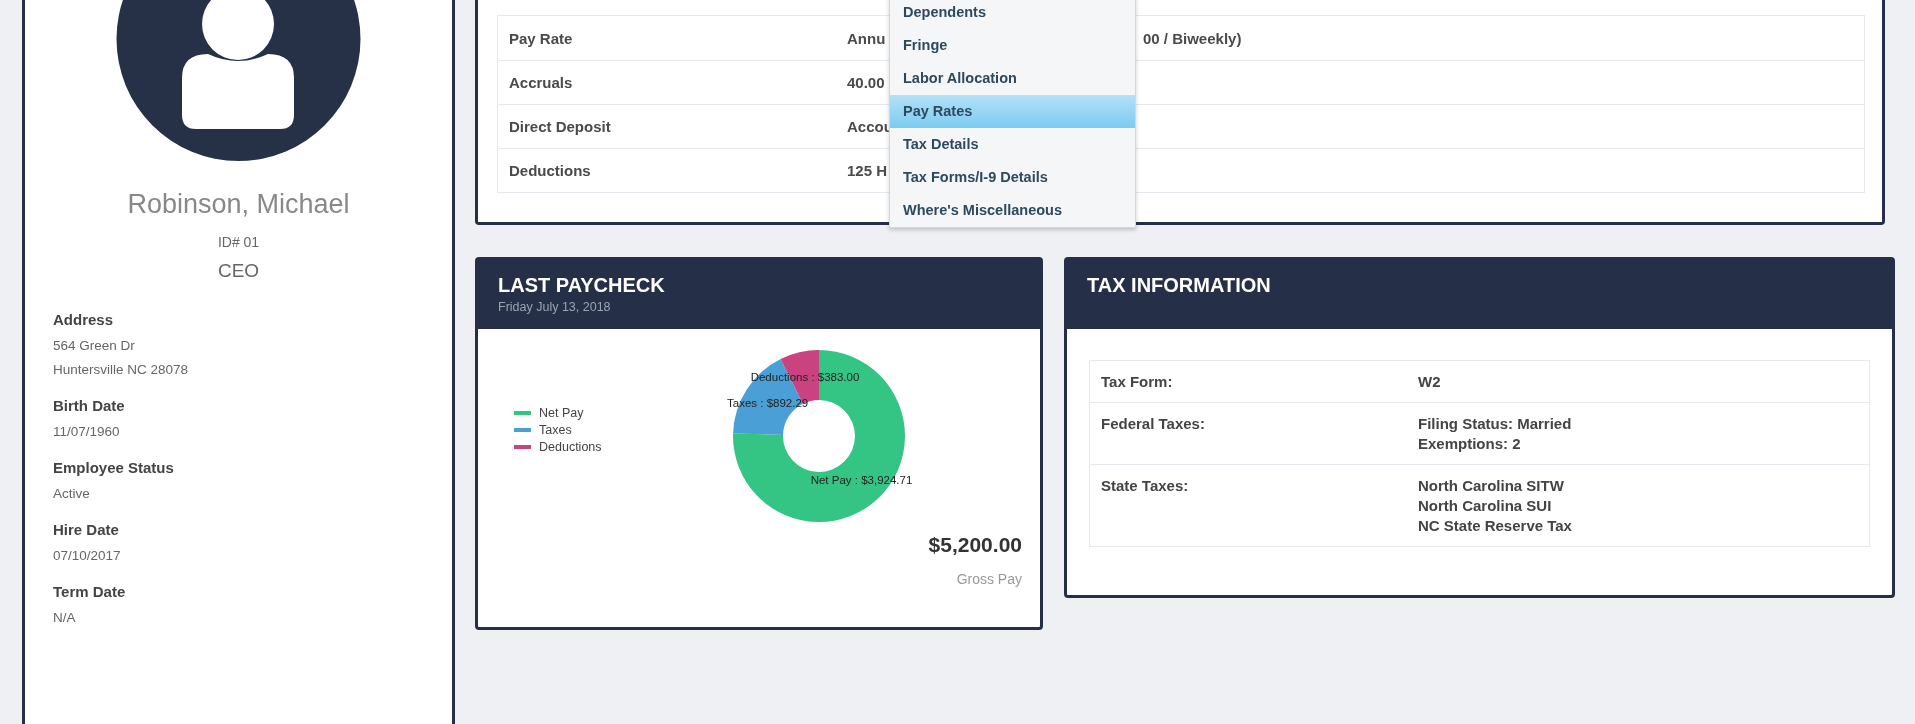  Describe the element at coordinates (87, 432) in the screenshot. I see `field-value: 11/07/1960` at that location.